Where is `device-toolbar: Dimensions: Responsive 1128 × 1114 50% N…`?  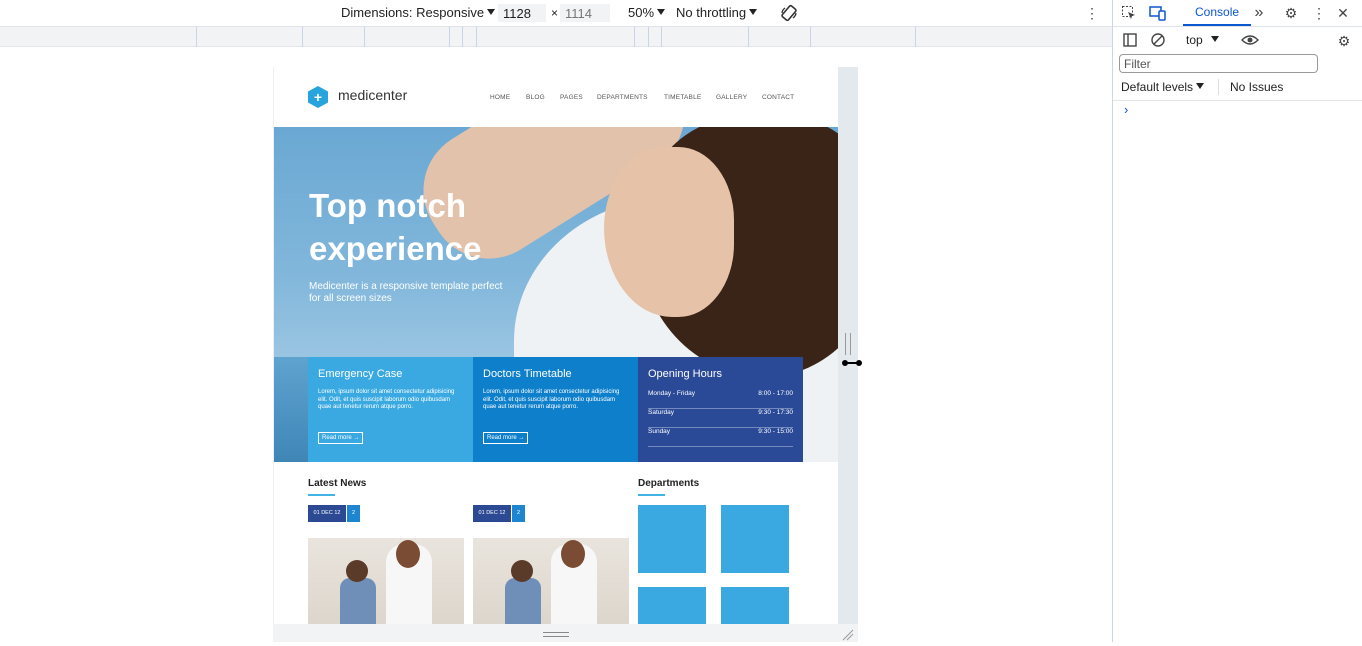 device-toolbar: Dimensions: Responsive 1128 × 1114 50% N… is located at coordinates (556, 13).